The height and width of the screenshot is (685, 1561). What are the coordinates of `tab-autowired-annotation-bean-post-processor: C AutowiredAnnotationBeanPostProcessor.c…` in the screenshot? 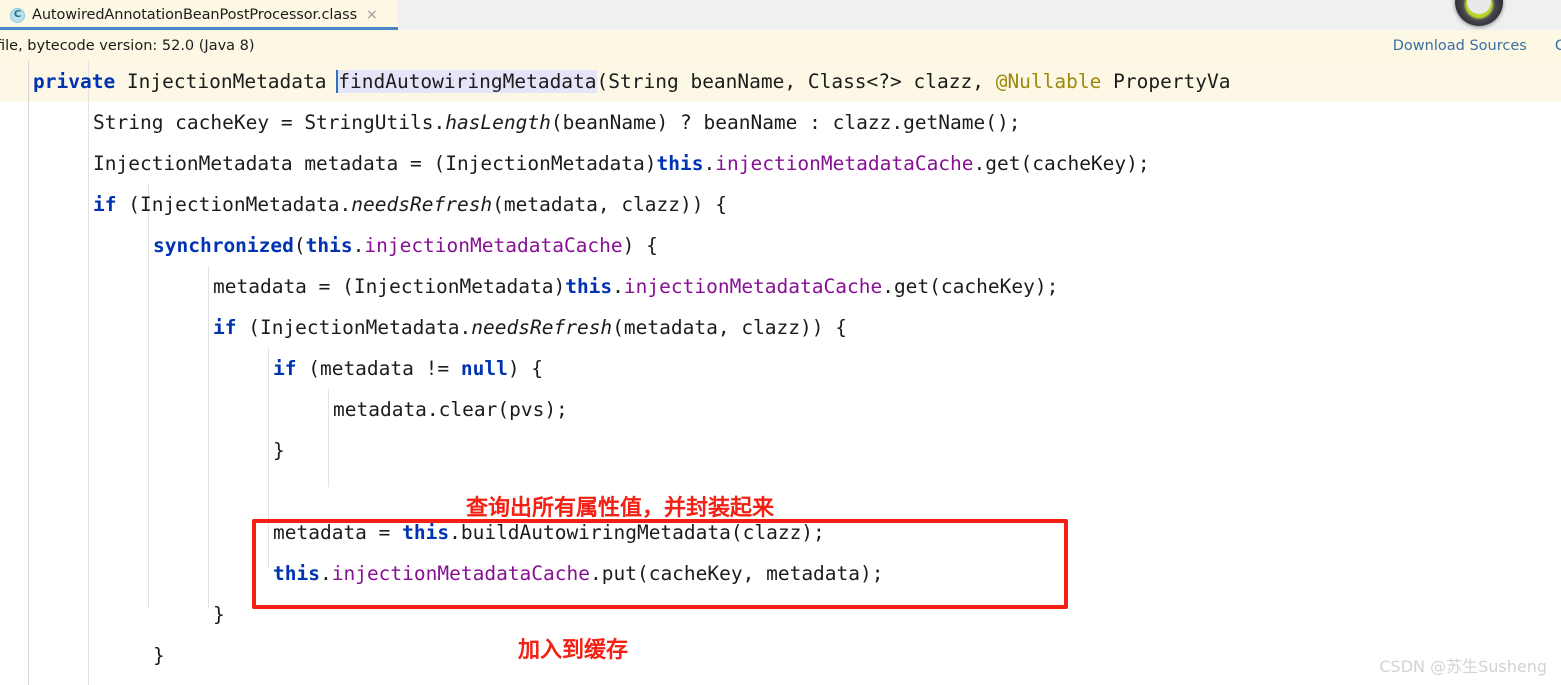 It's located at (199, 15).